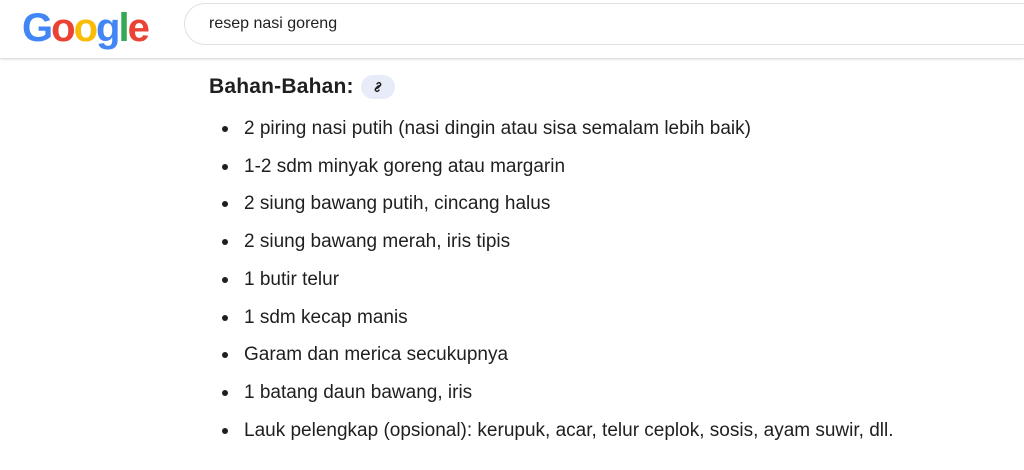  What do you see at coordinates (292, 279) in the screenshot?
I see `ingredient-text: 1 butir telur` at bounding box center [292, 279].